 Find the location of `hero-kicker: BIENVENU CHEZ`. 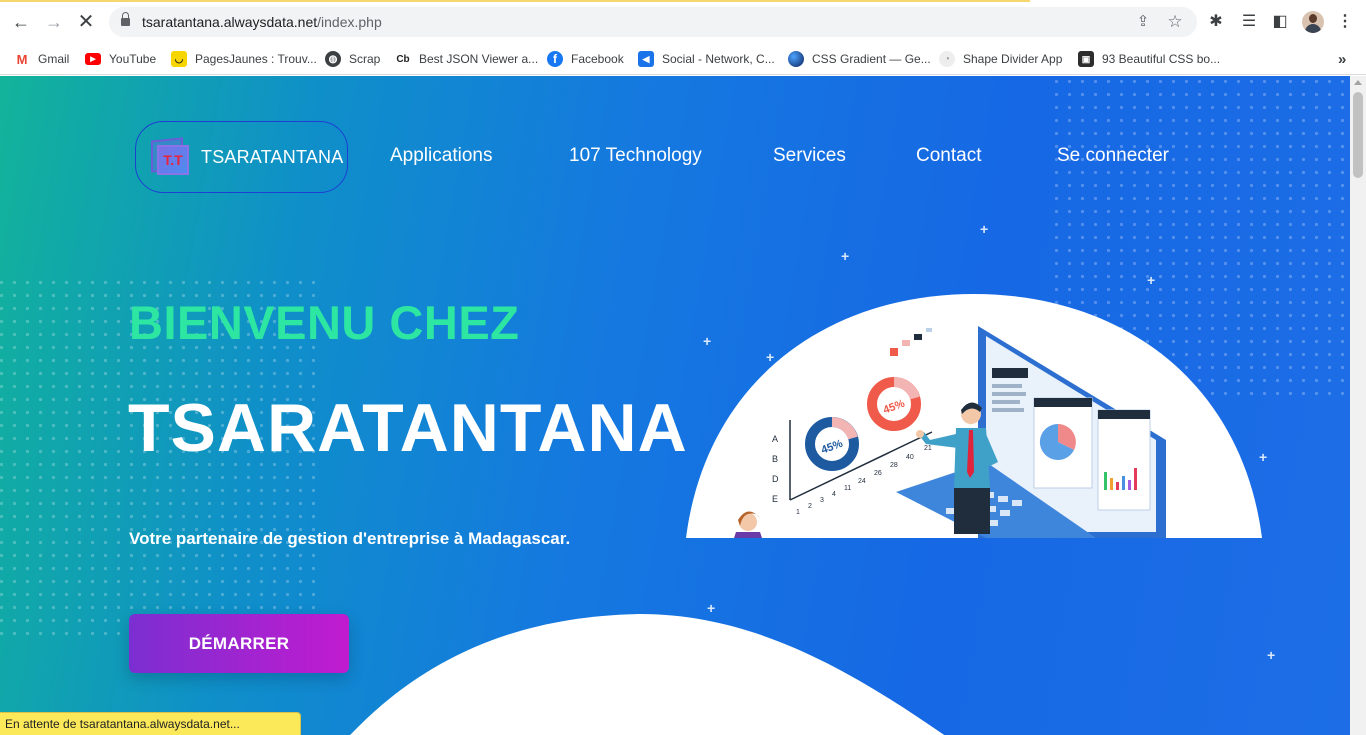

hero-kicker: BIENVENU CHEZ is located at coordinates (324, 322).